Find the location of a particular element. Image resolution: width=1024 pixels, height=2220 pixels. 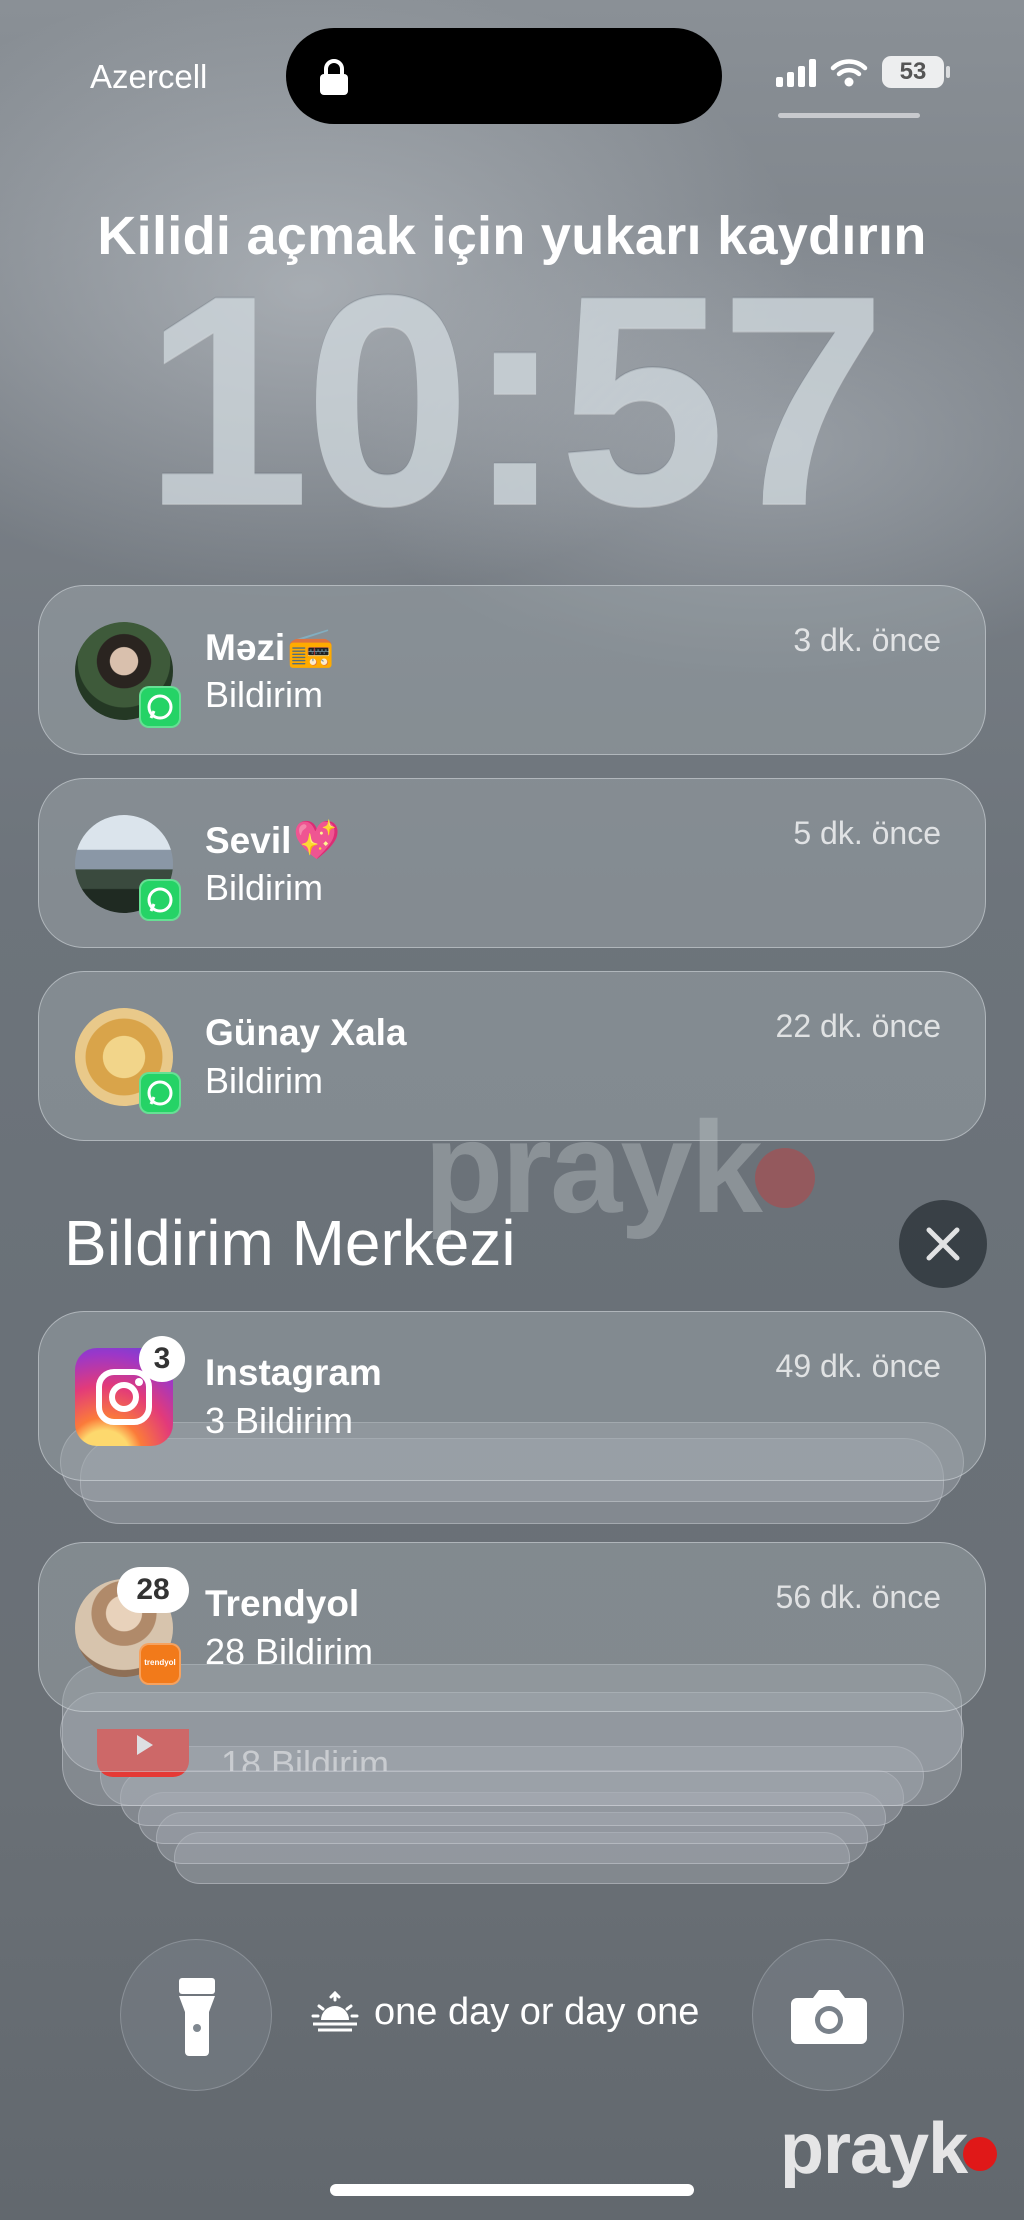

notification-body: 3 Bildirim is located at coordinates (279, 1420).